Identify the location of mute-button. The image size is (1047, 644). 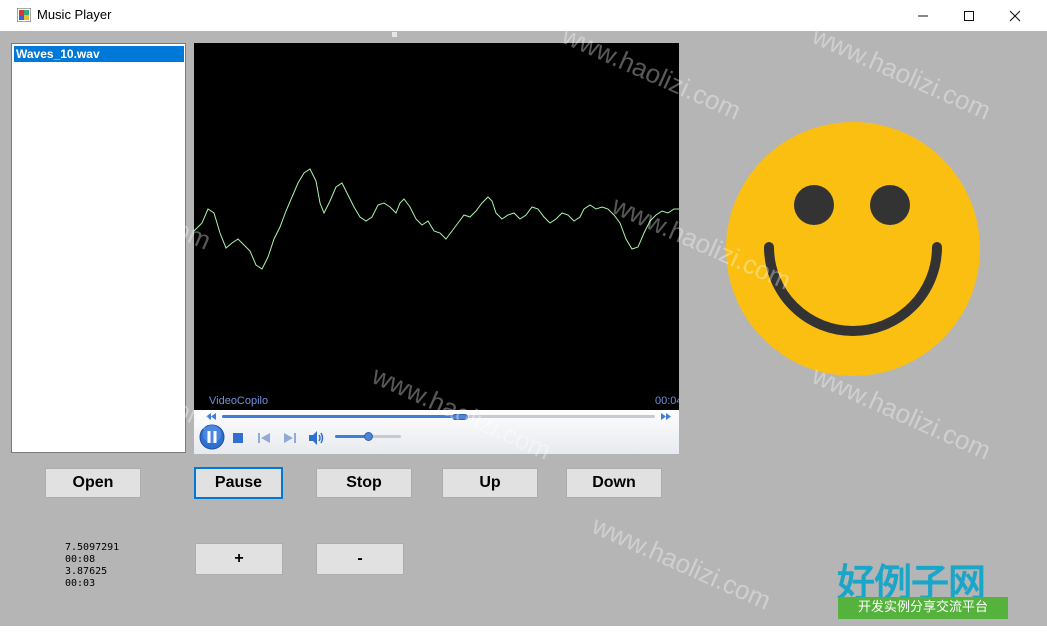
(317, 438).